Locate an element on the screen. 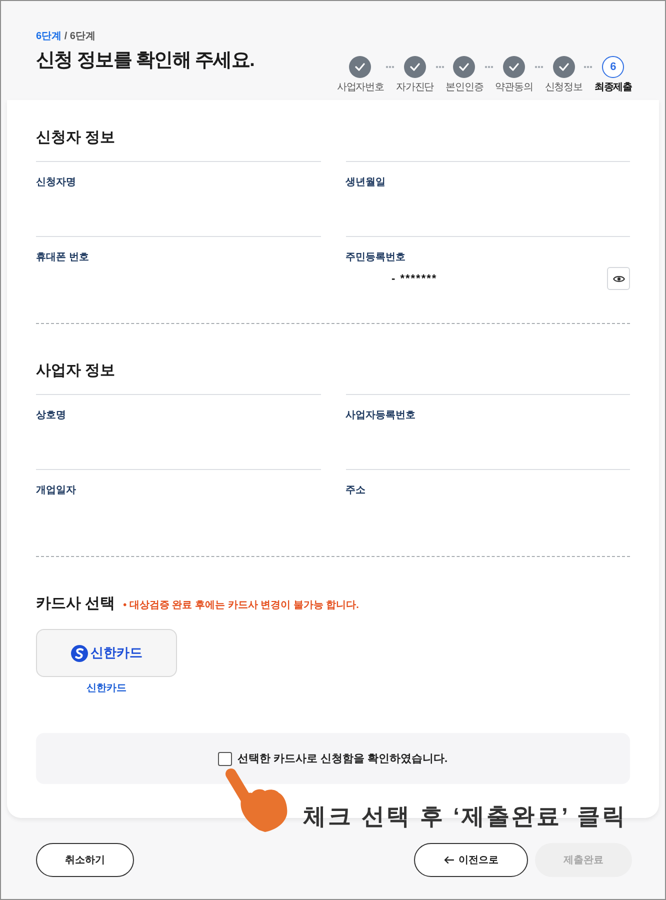 This screenshot has width=666, height=900. pointing-hand-icon is located at coordinates (256, 800).